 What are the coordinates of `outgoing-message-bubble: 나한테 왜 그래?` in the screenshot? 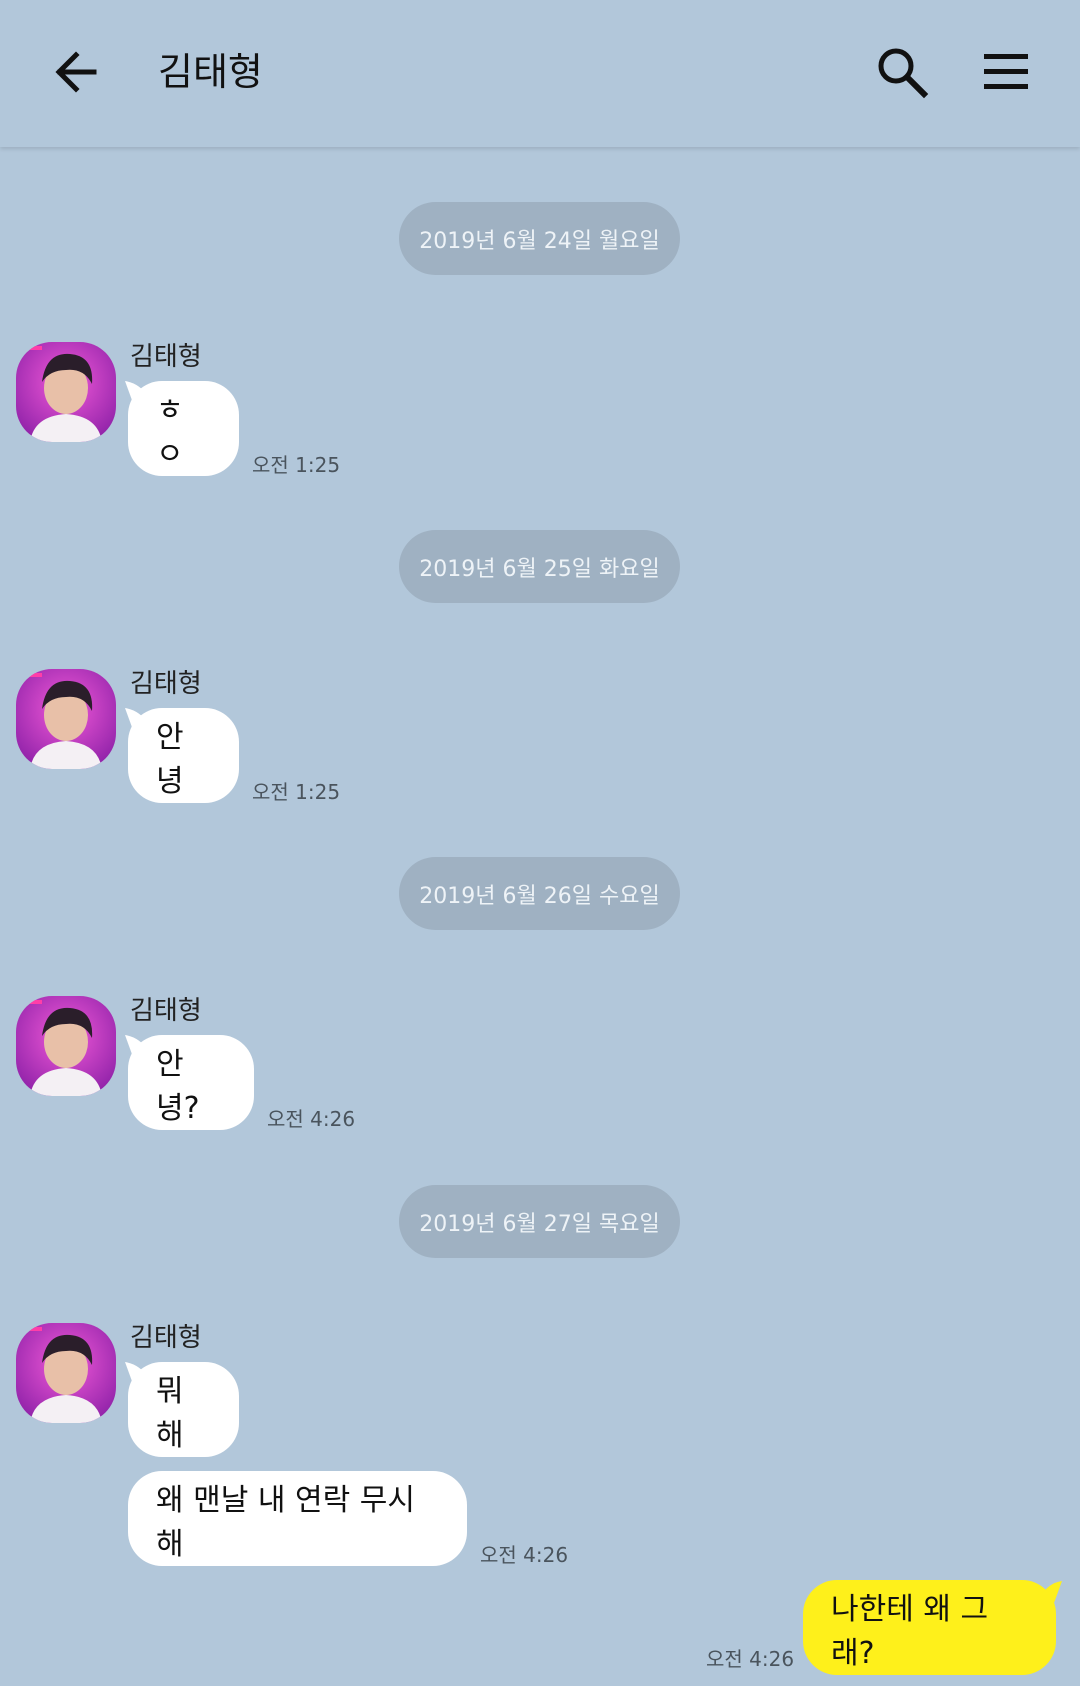 It's located at (929, 1627).